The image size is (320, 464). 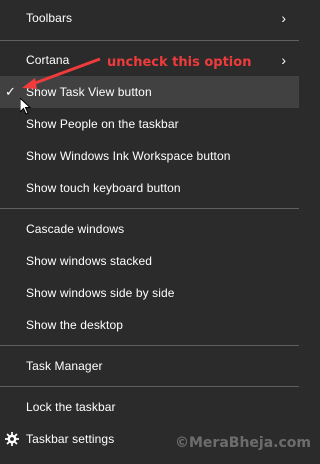 I want to click on annotation-text: uncheck this option, so click(x=179, y=62).